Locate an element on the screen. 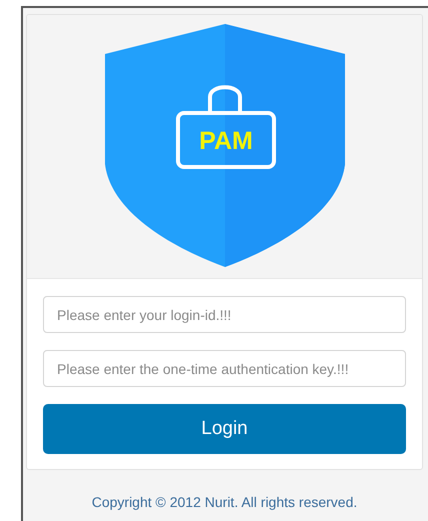 Image resolution: width=428 pixels, height=521 pixels. copyright-text: Copyright © 2012 Nurit. All rights reserved. is located at coordinates (225, 502).